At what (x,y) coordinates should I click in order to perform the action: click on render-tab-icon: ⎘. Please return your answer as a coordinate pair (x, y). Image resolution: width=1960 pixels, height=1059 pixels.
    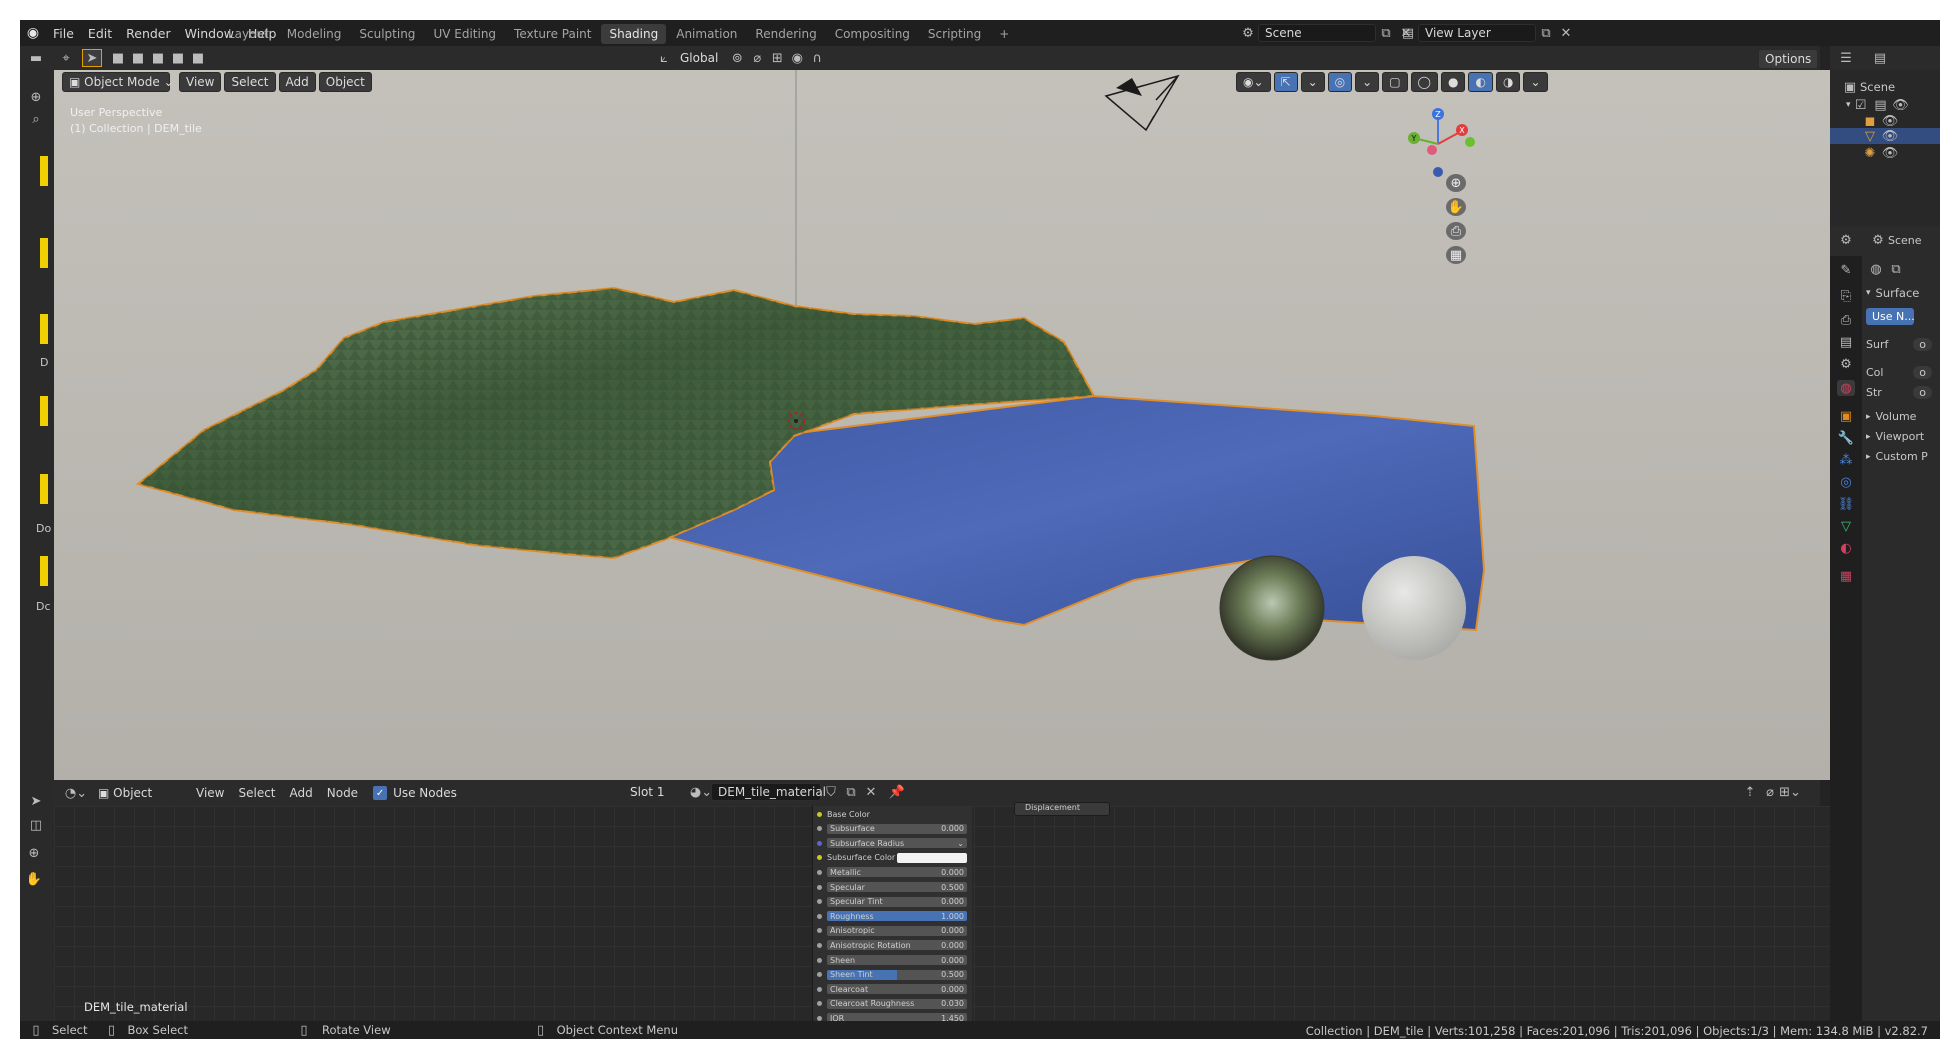
    Looking at the image, I should click on (1846, 296).